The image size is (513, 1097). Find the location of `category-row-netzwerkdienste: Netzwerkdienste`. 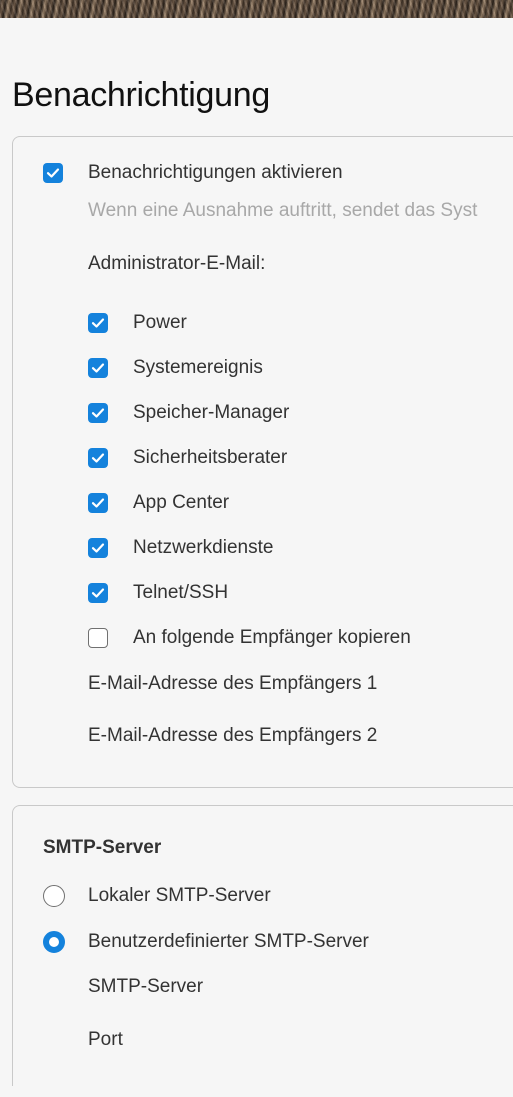

category-row-netzwerkdienste: Netzwerkdienste is located at coordinates (180, 548).